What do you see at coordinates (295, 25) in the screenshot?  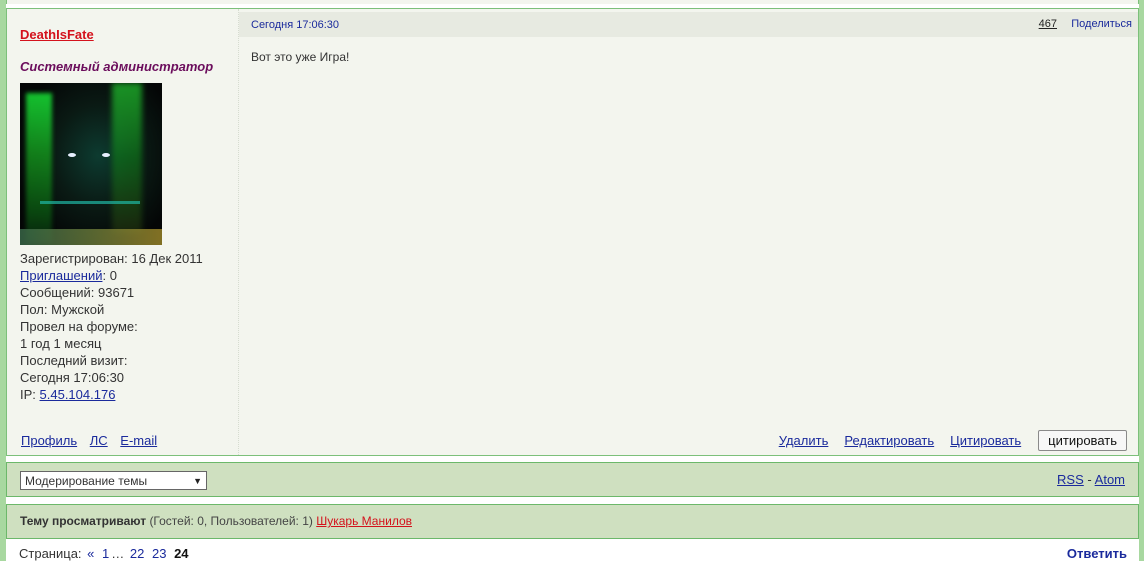 I see `post-date: Сегодня 17:06:30` at bounding box center [295, 25].